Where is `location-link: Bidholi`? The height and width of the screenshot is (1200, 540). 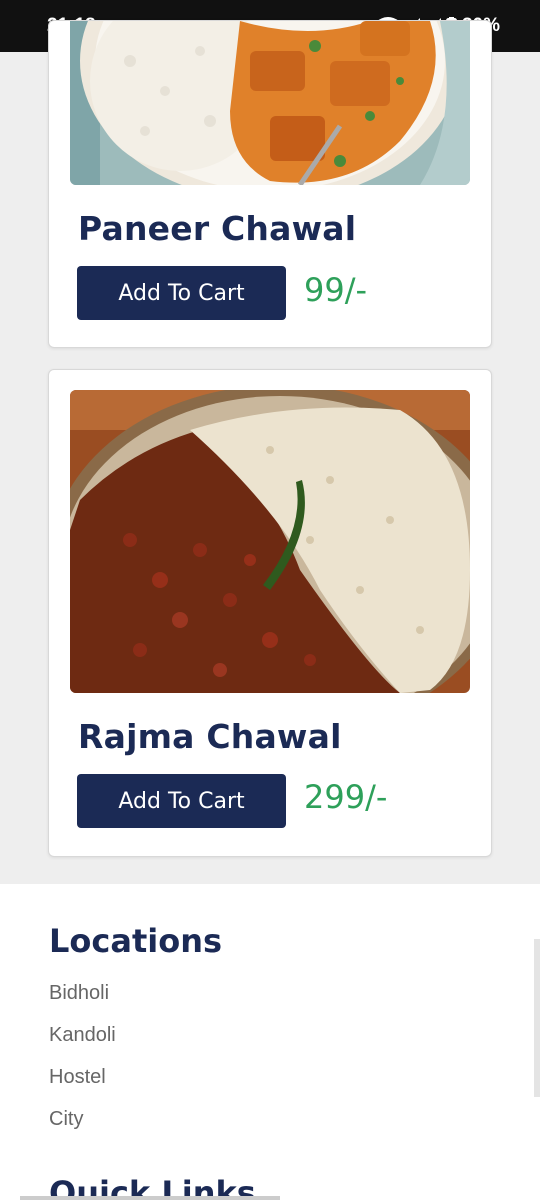
location-link: Bidholi is located at coordinates (79, 993).